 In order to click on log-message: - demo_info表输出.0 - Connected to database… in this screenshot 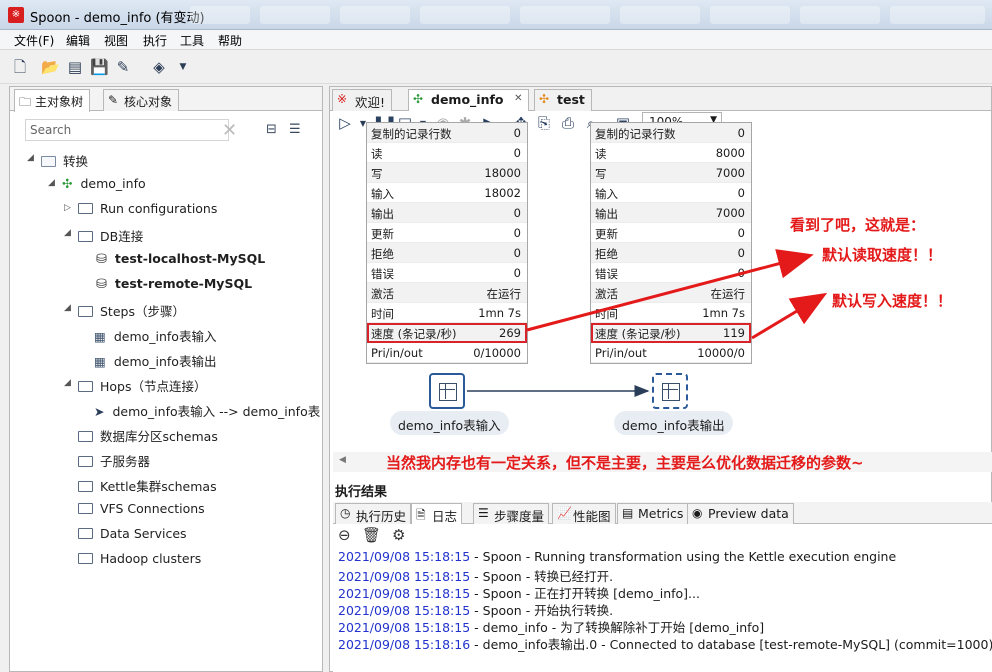, I will do `click(731, 644)`.